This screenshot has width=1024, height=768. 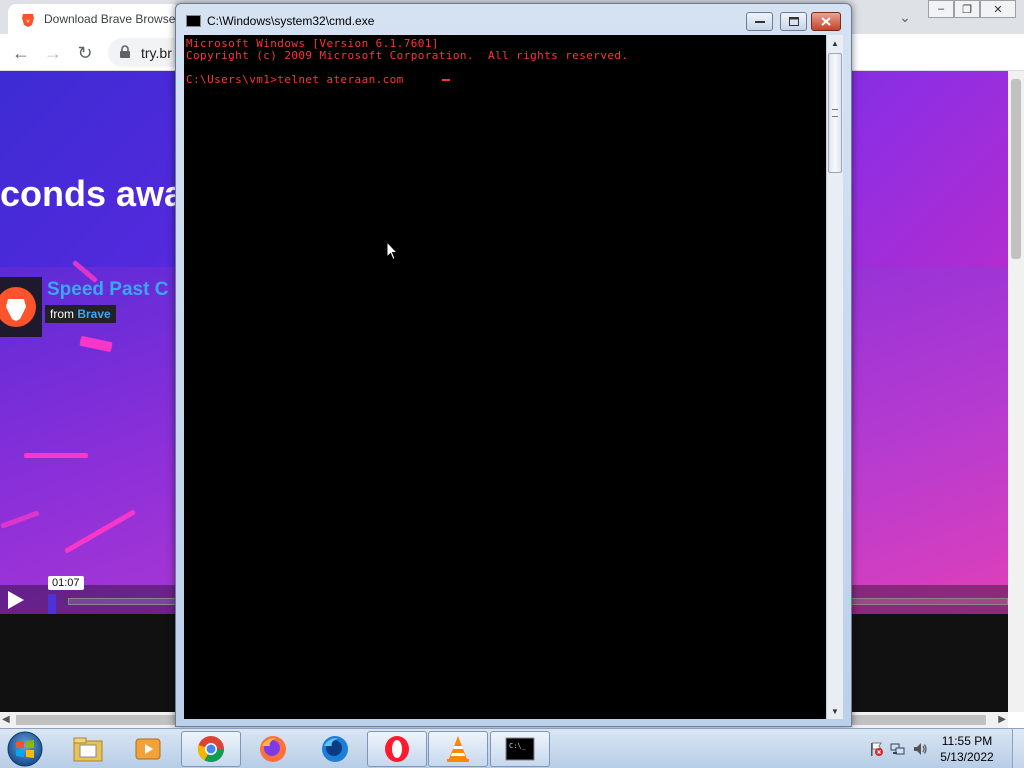 What do you see at coordinates (835, 711) in the screenshot?
I see `scroll-down-icon: ▼` at bounding box center [835, 711].